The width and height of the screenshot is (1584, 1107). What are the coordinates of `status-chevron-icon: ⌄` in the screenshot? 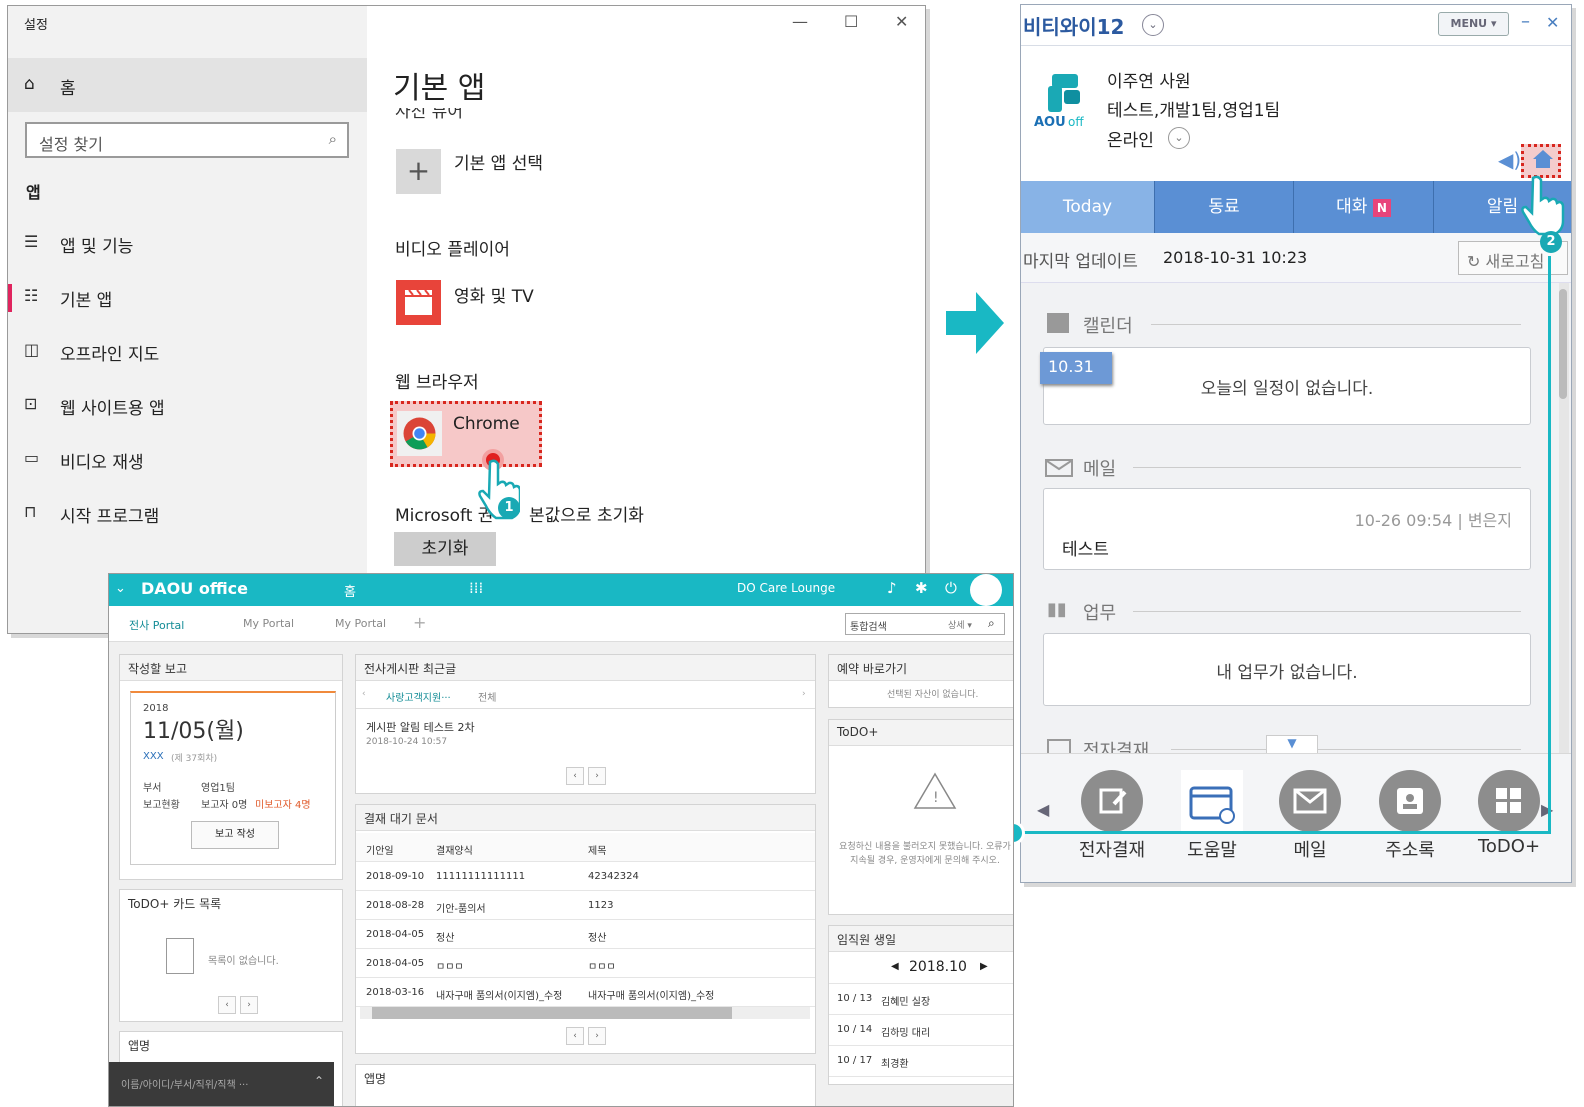 It's located at (1179, 138).